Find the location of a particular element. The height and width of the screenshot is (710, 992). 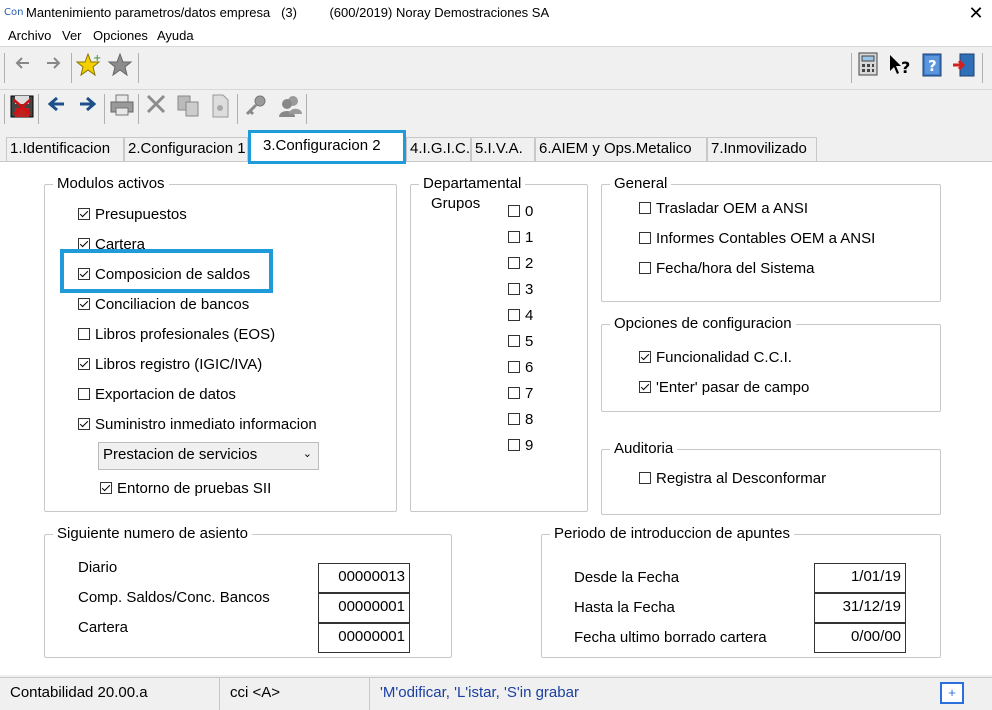

sii-type-select: Prestacion de servicios ⌄ is located at coordinates (208, 456).